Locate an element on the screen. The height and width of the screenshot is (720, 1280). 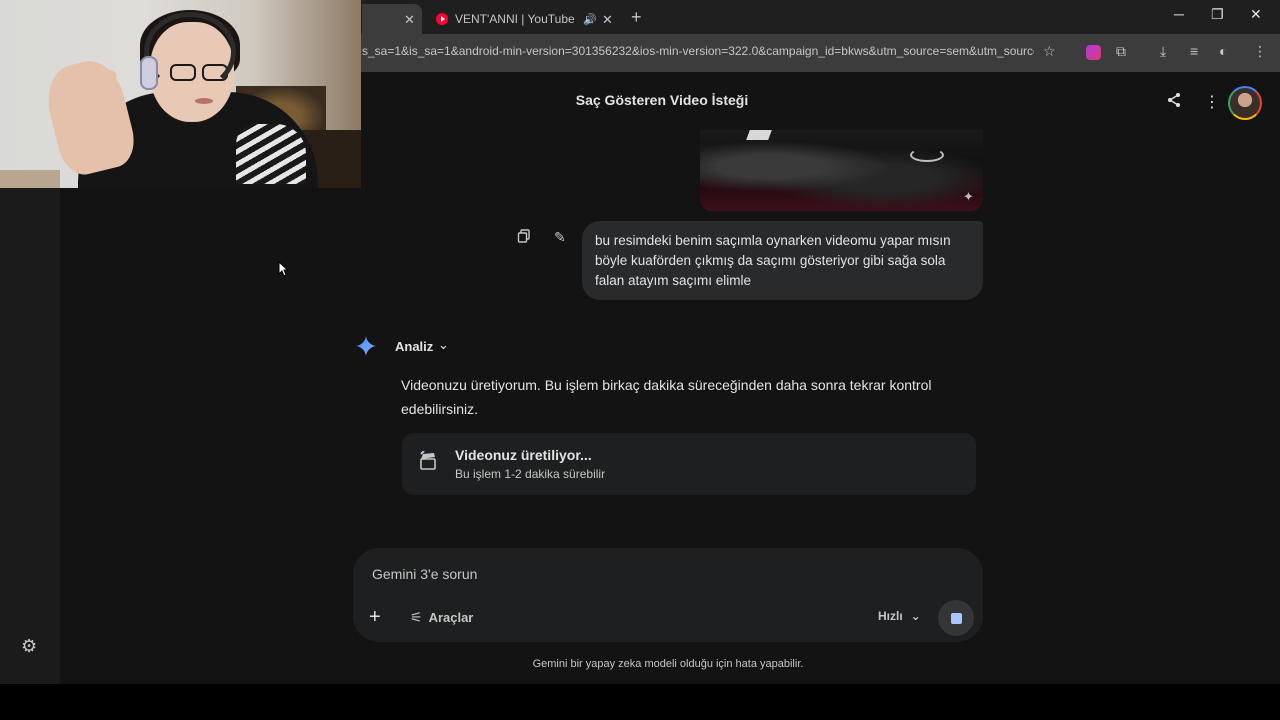
video-generation-card is located at coordinates (689, 464).